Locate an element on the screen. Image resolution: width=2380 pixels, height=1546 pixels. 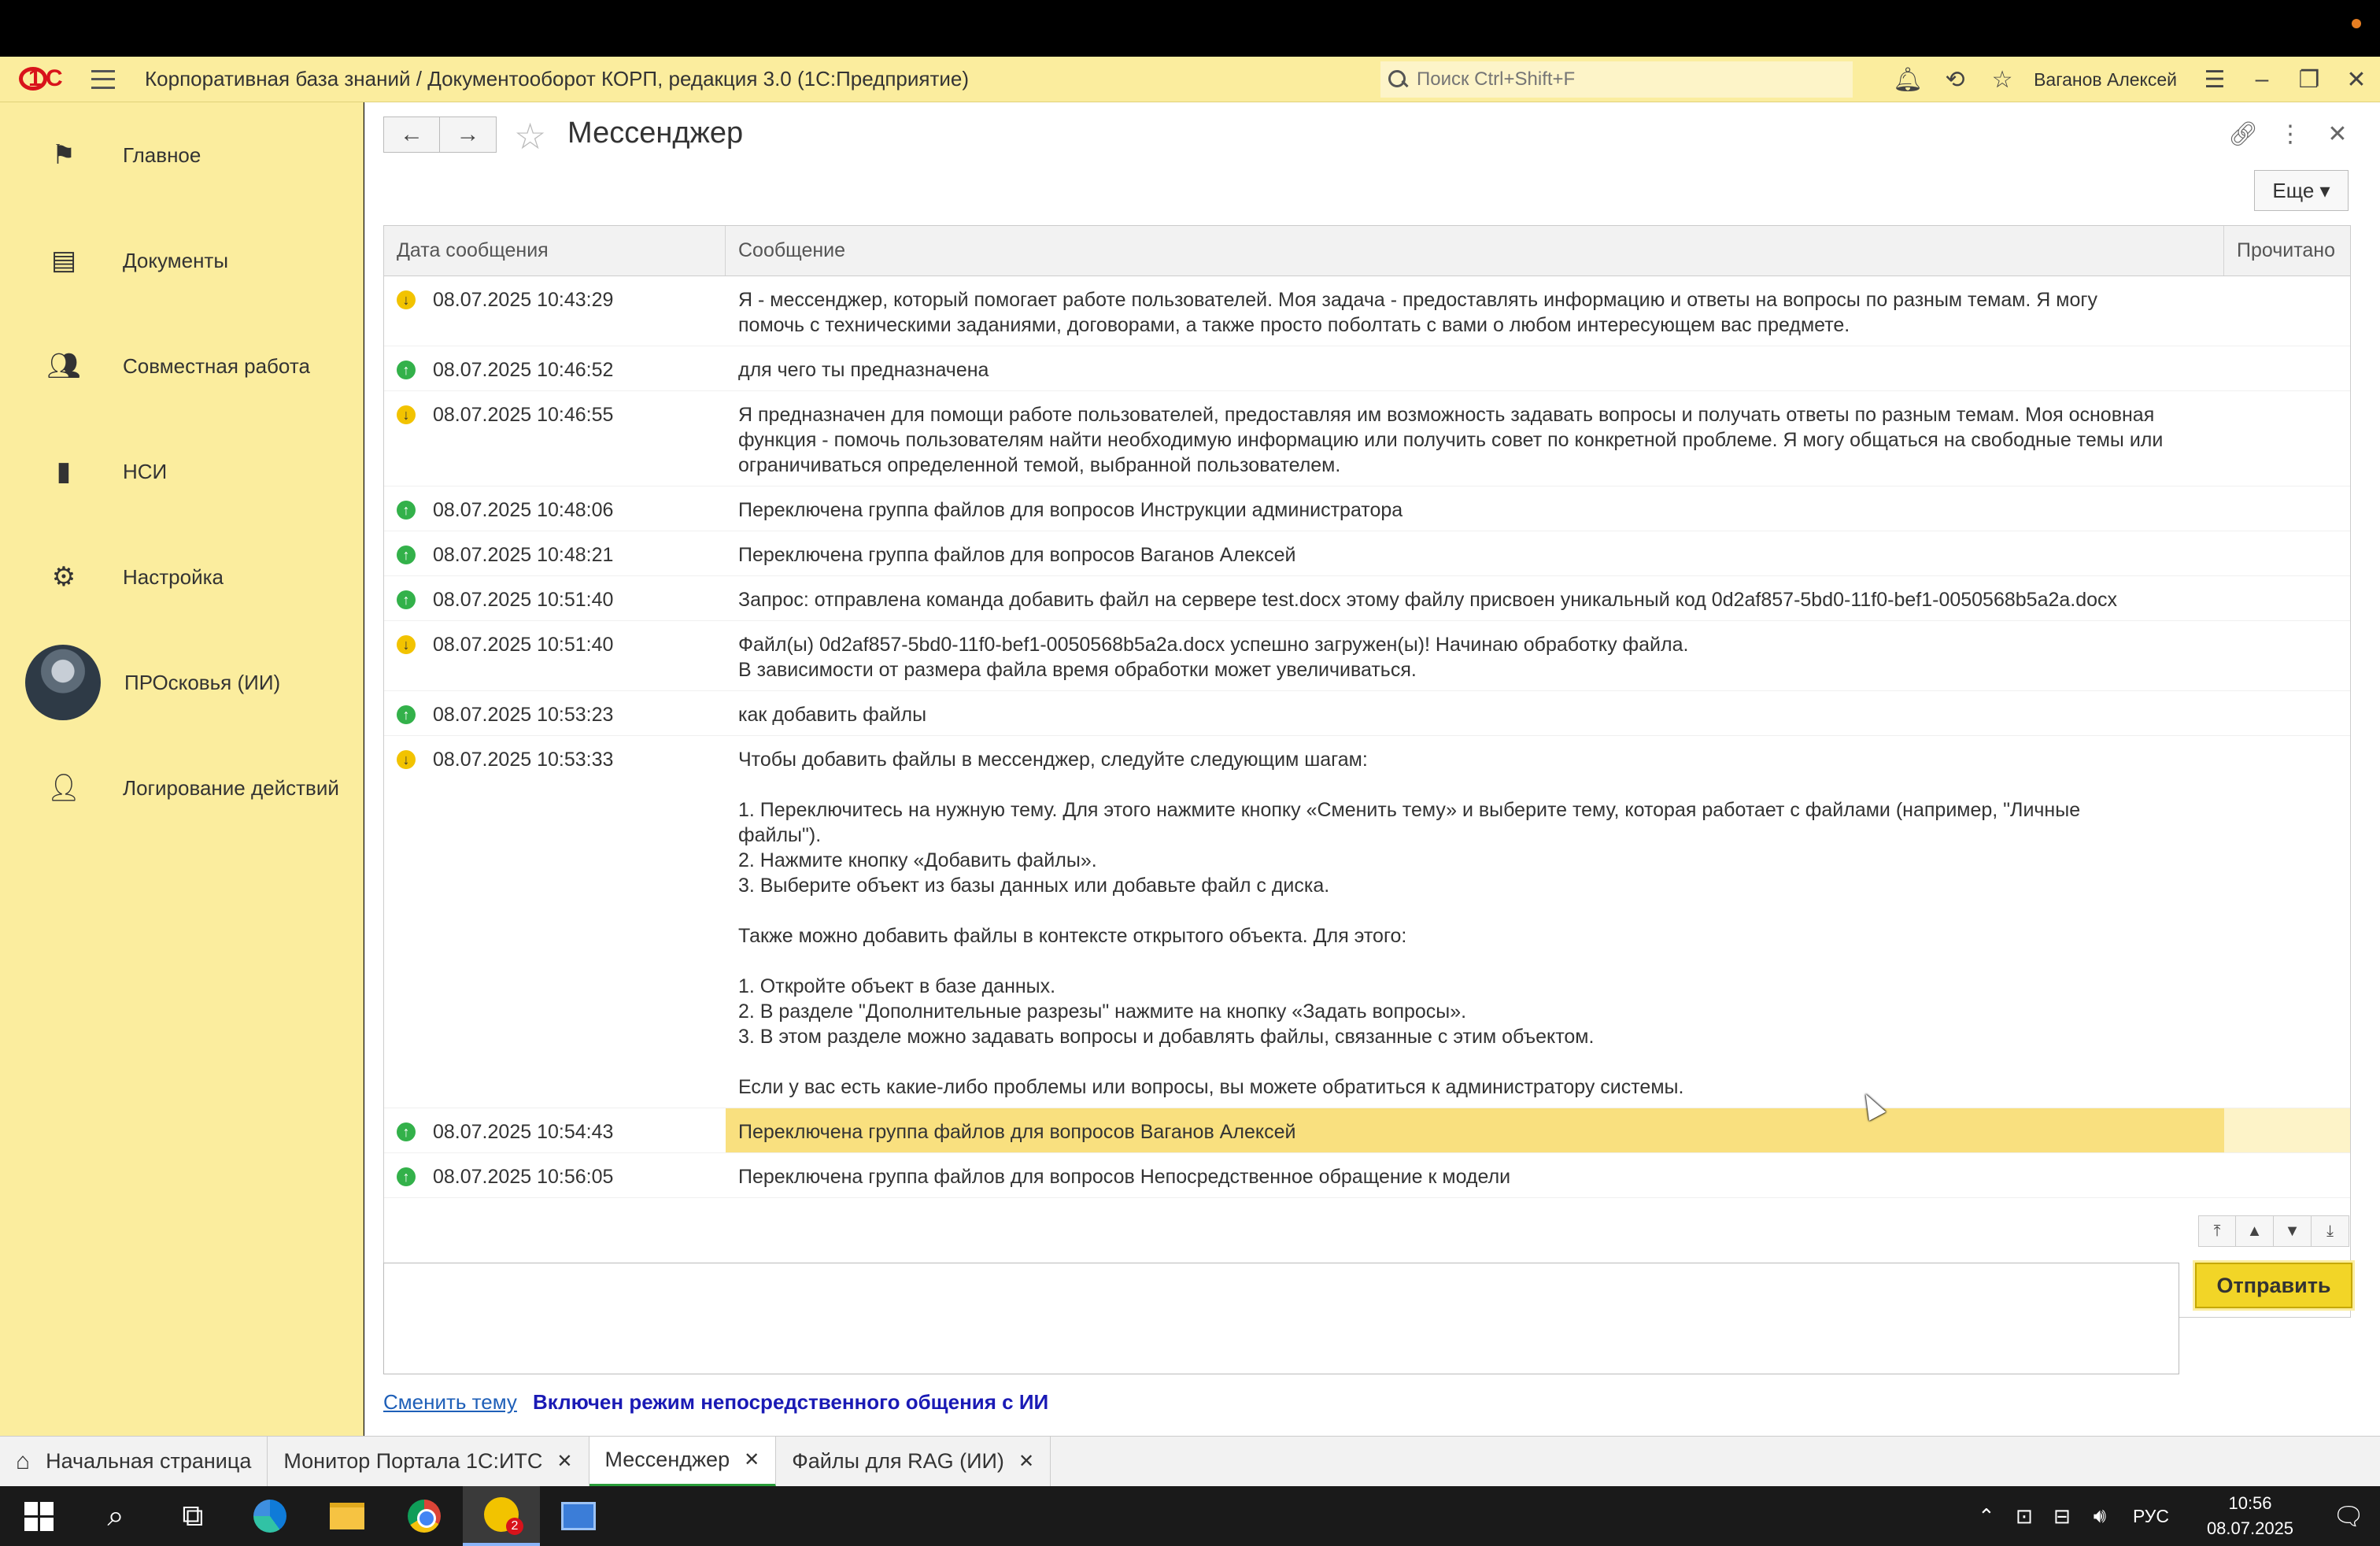
system-tray: ⌃ ⊡ ⊟ 🔊︎ РУС 10:56 08.07.2025 🗨︎ is located at coordinates (2174, 1516).